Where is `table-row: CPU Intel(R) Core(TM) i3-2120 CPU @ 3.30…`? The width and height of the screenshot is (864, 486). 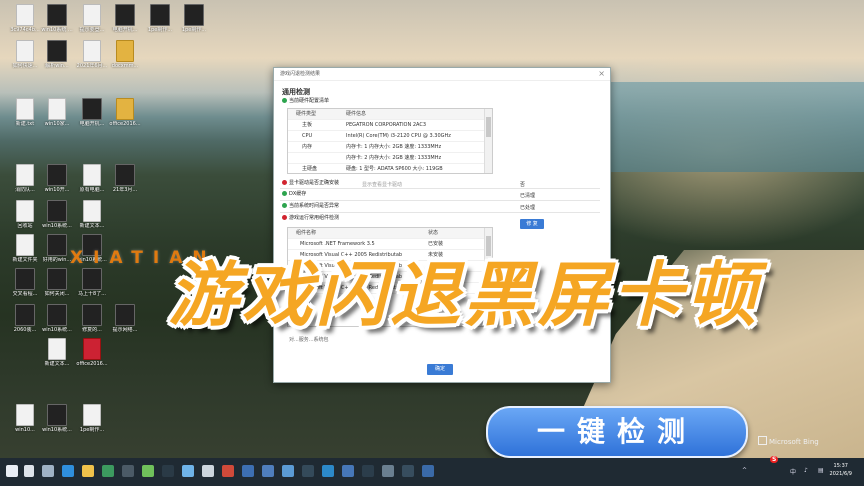
table-row: CPU Intel(R) Core(TM) i3-2120 CPU @ 3.30… is located at coordinates (386, 136).